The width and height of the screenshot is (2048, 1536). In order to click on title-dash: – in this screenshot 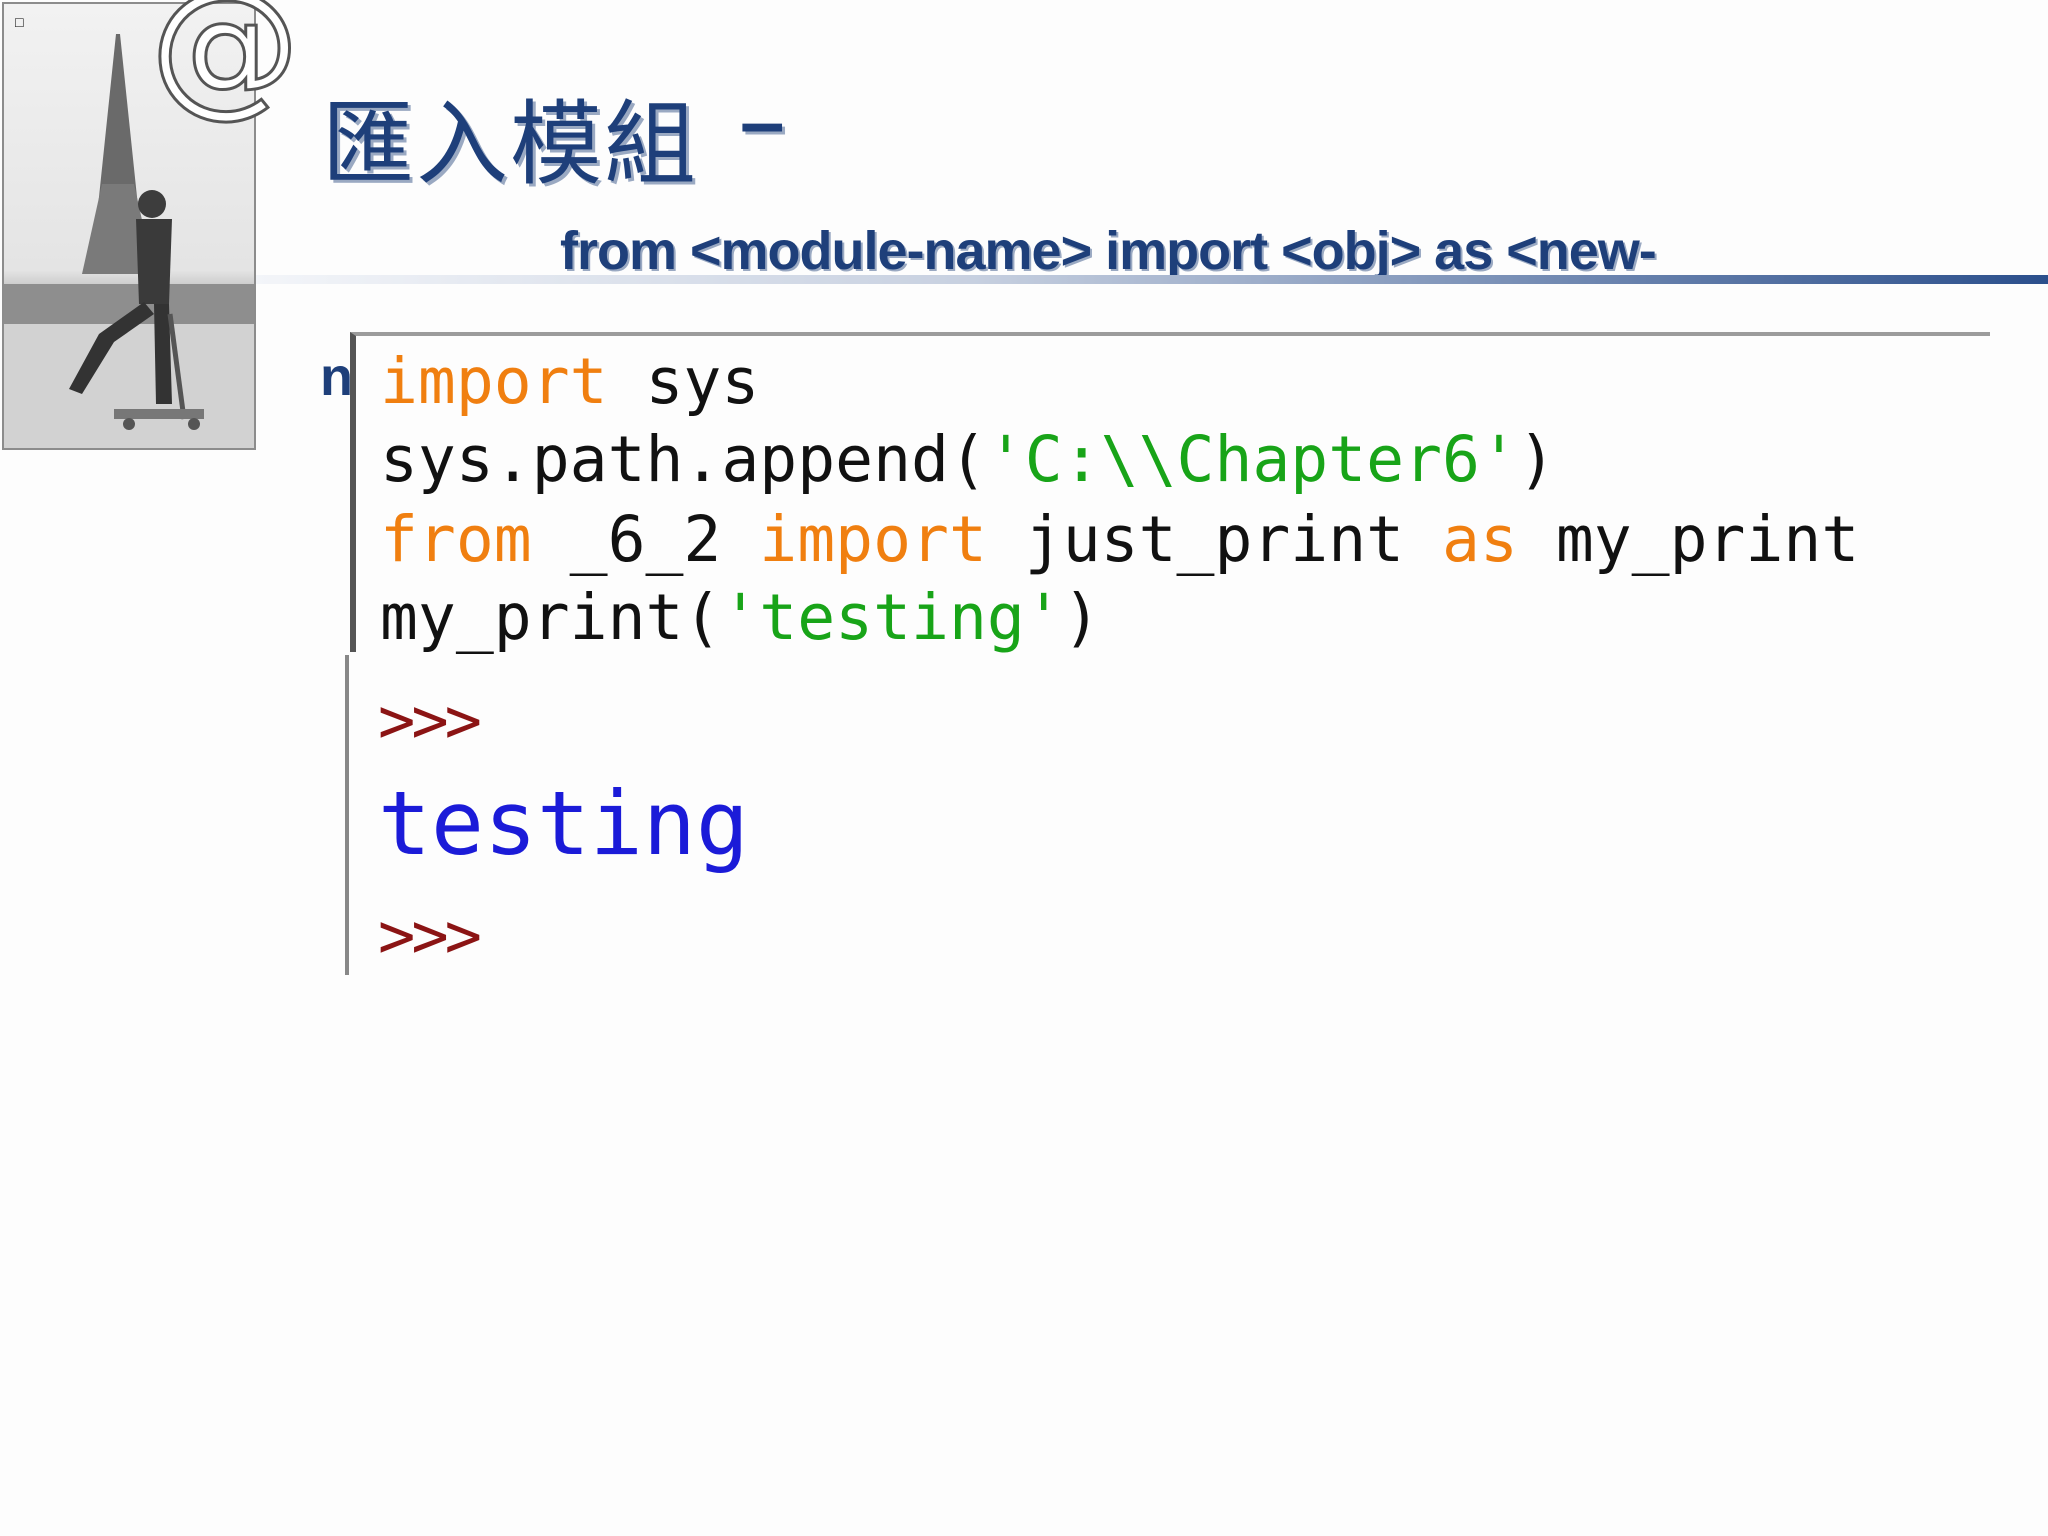, I will do `click(762, 121)`.